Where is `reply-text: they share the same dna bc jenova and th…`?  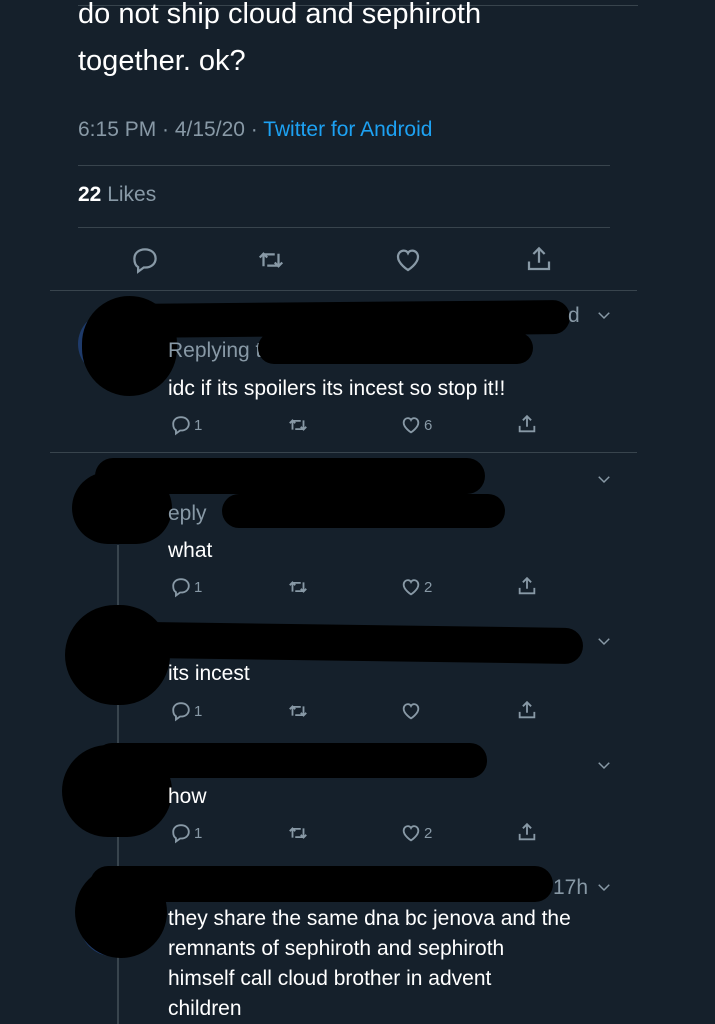
reply-text: they share the same dna bc jenova and th… is located at coordinates (369, 964).